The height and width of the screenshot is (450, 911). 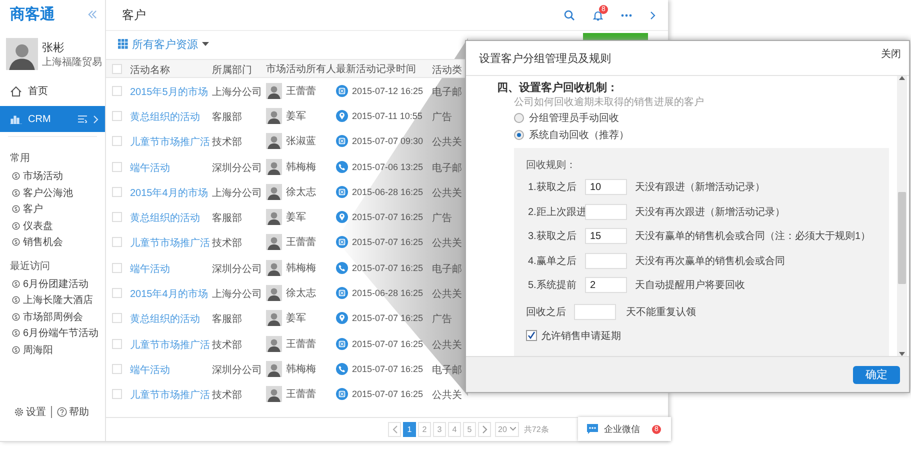 I want to click on sidebar-link: 仪表盘, so click(x=38, y=225).